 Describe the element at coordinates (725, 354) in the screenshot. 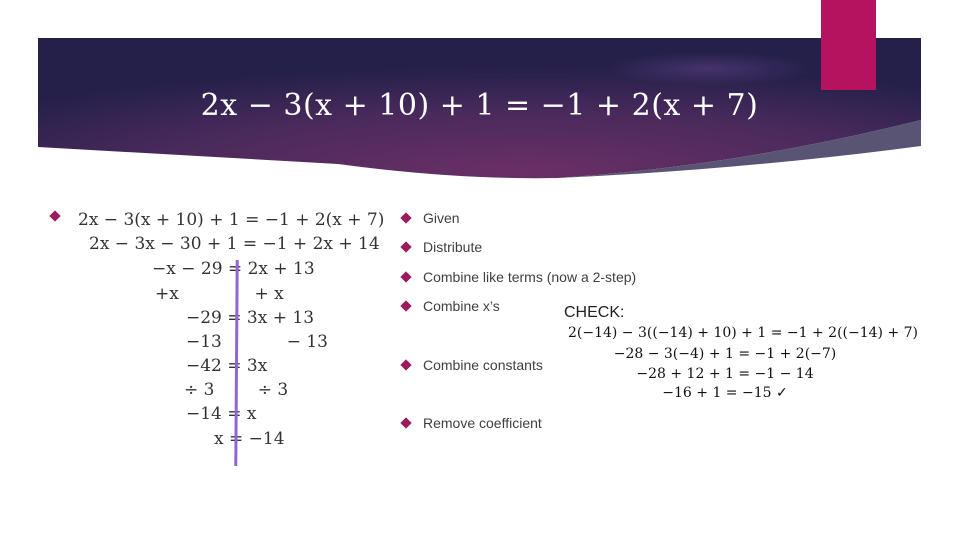

I see `check-line: −28 − 3(−4) + 1 = −1 + 2(−7)` at that location.